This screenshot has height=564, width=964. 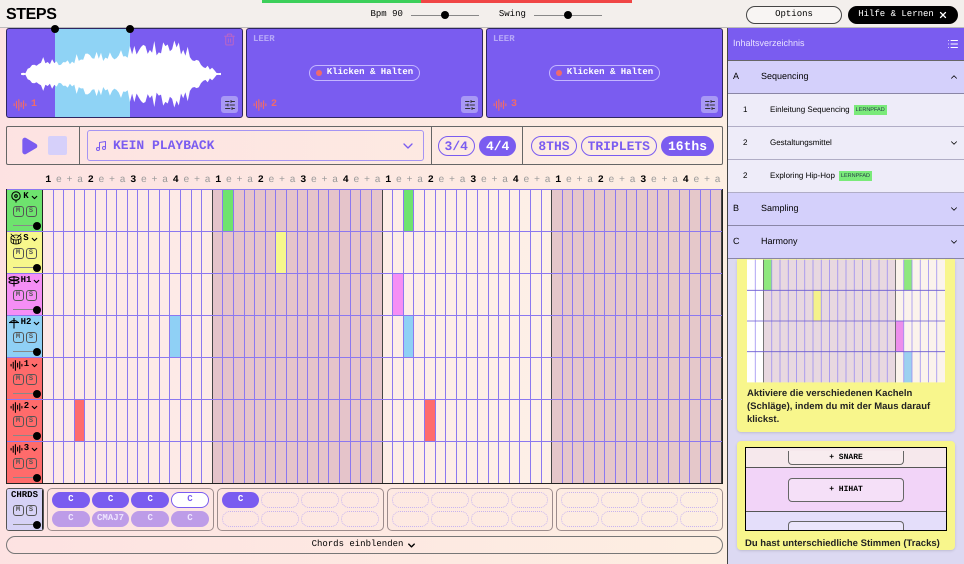 I want to click on option-pill: 3/4, so click(x=456, y=146).